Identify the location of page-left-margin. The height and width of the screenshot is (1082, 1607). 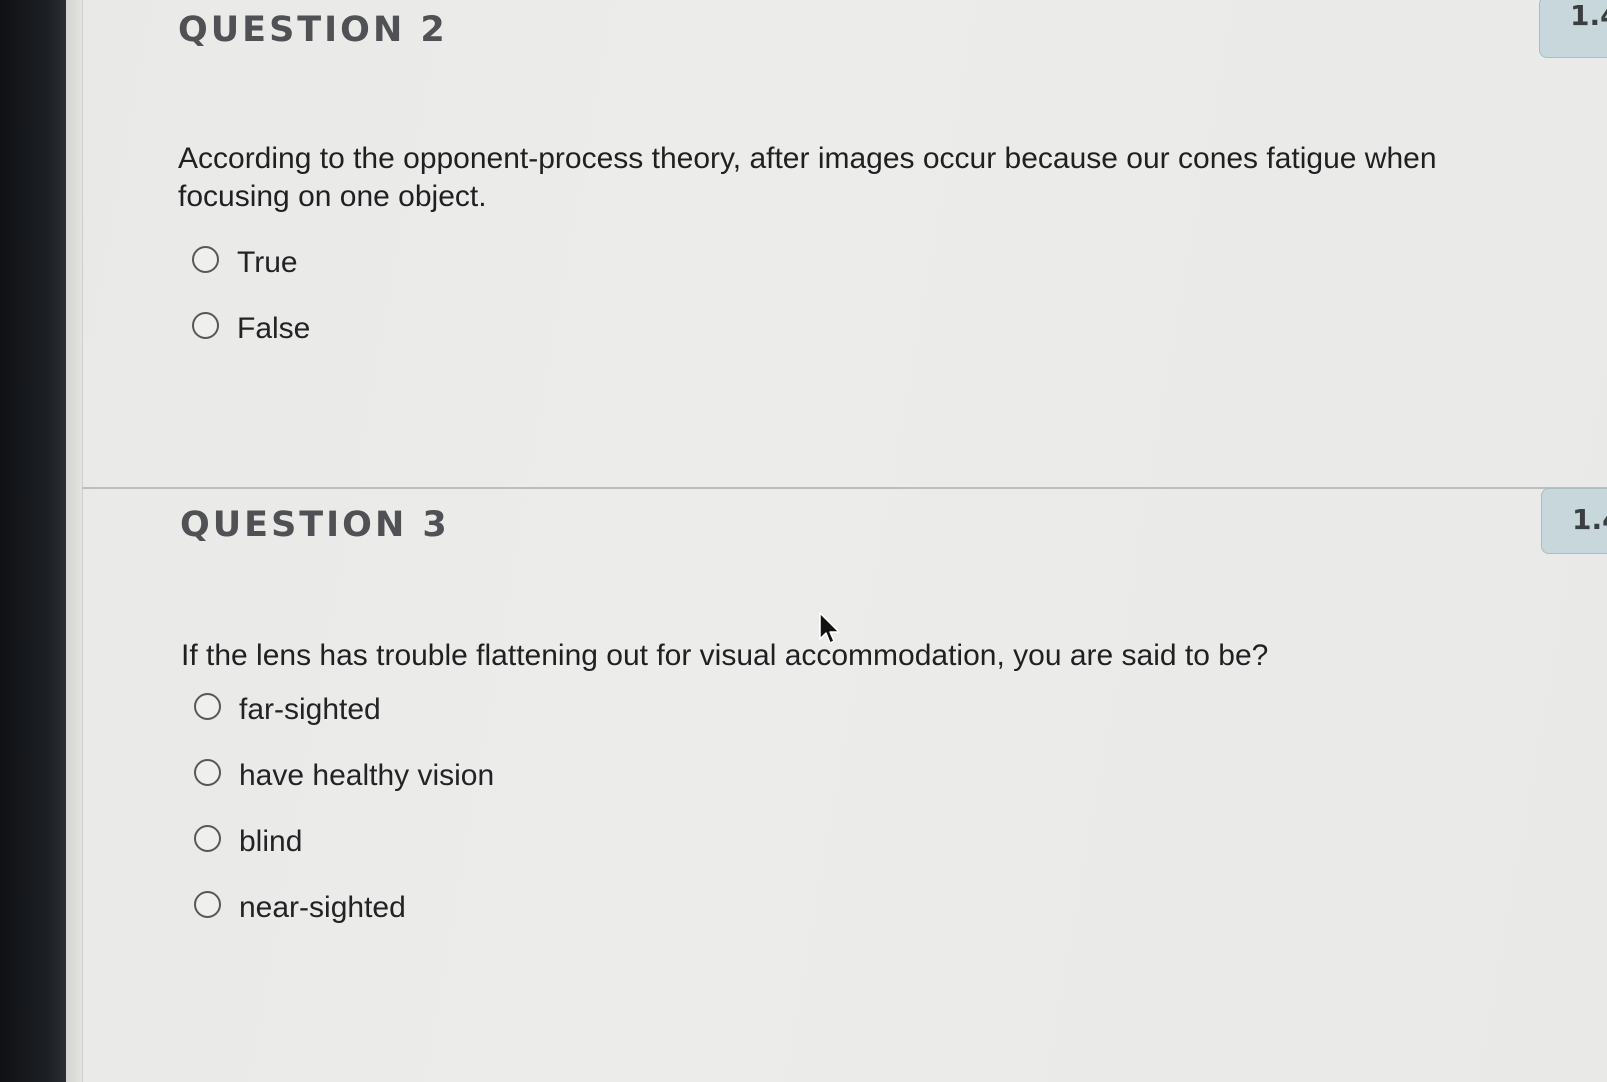
(74, 541).